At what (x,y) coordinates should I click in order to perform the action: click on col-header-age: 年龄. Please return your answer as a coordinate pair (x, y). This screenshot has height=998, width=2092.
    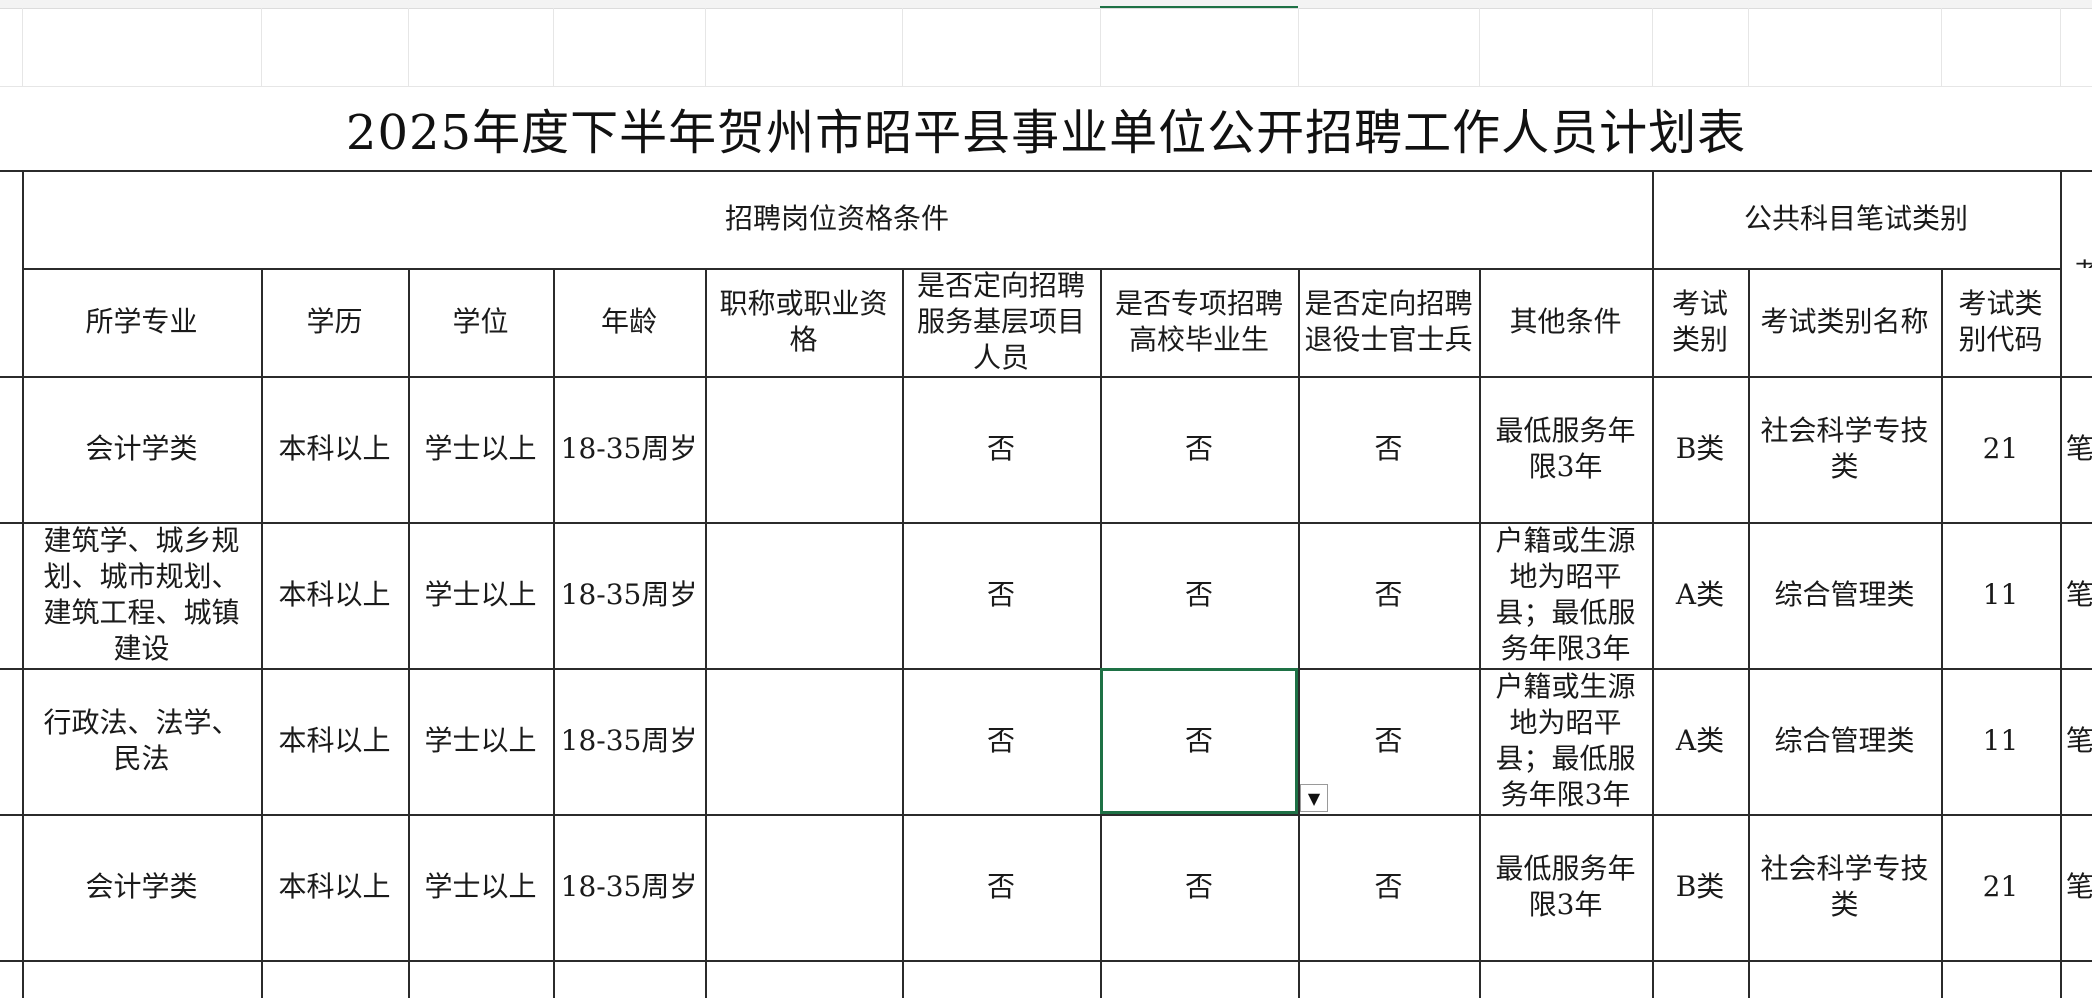
    Looking at the image, I should click on (629, 322).